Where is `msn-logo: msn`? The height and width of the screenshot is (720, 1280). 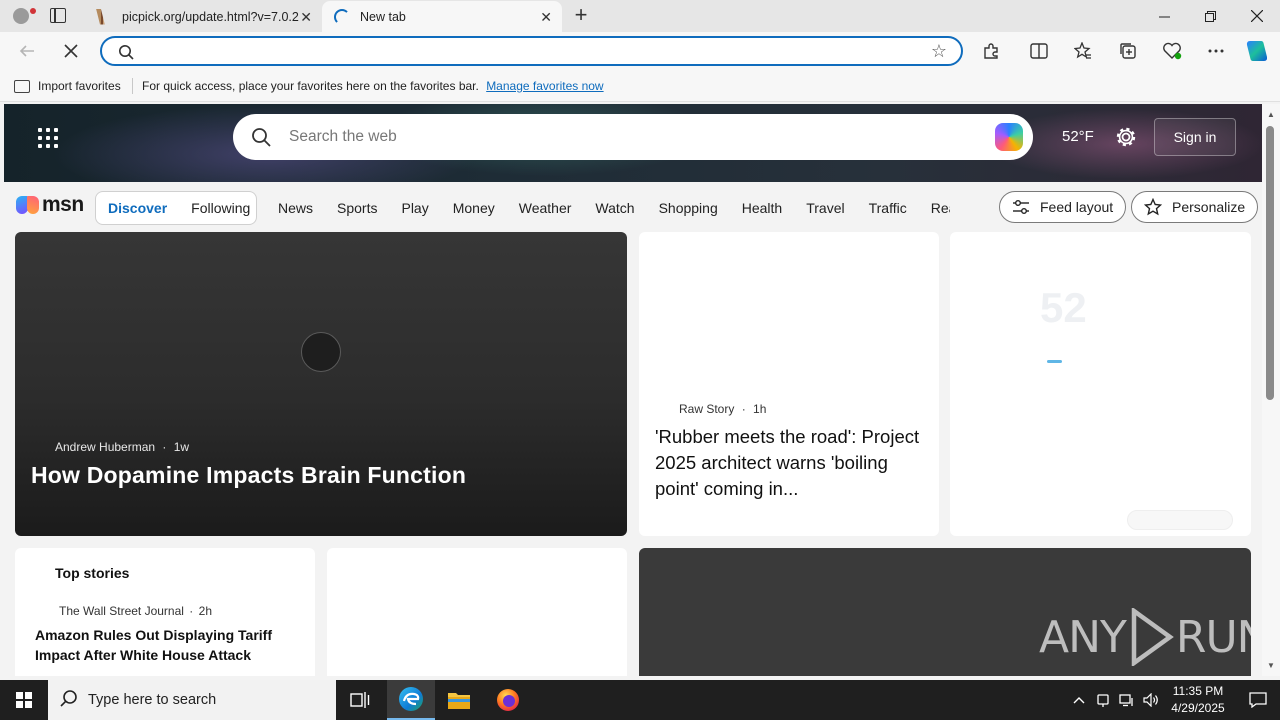
msn-logo: msn is located at coordinates (50, 205).